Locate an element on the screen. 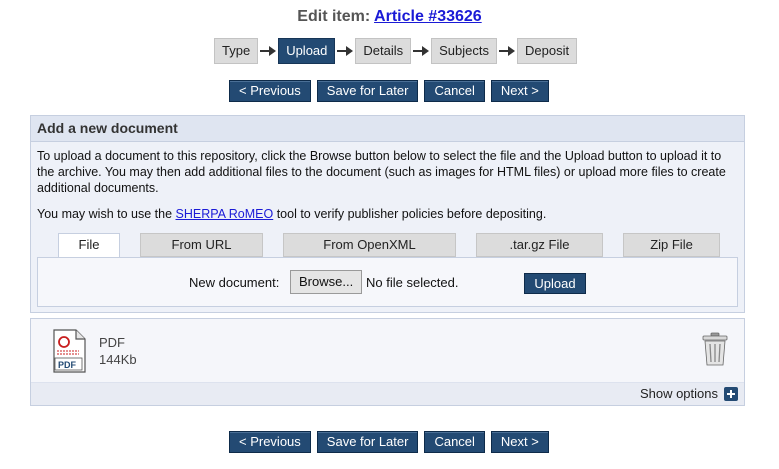 The width and height of the screenshot is (779, 469). tab-targz-file: .tar.gz File is located at coordinates (539, 245).